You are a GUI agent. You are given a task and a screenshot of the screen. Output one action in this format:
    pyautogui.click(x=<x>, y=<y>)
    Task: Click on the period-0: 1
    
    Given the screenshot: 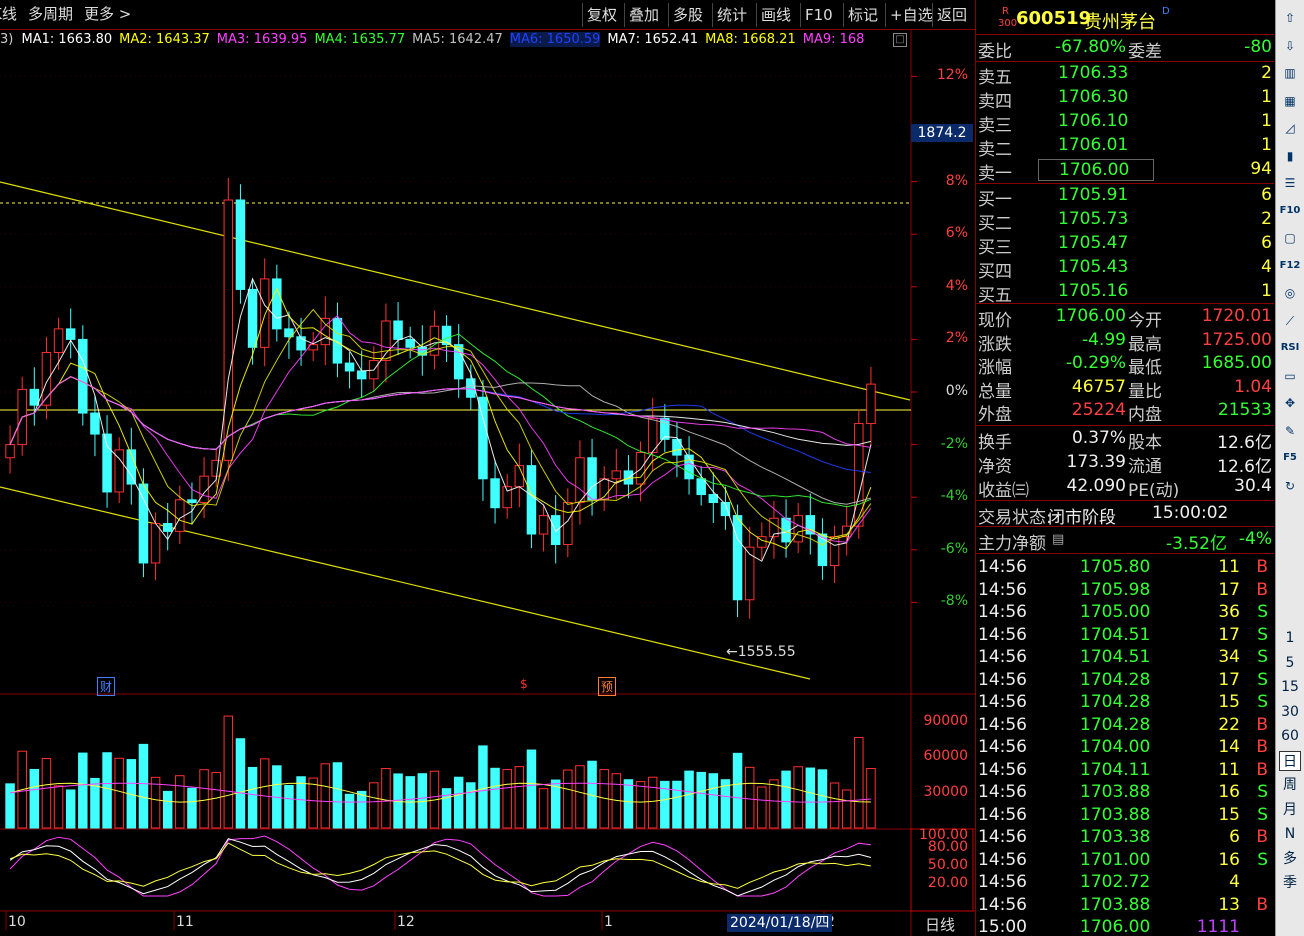 What is the action you would take?
    pyautogui.click(x=1290, y=638)
    